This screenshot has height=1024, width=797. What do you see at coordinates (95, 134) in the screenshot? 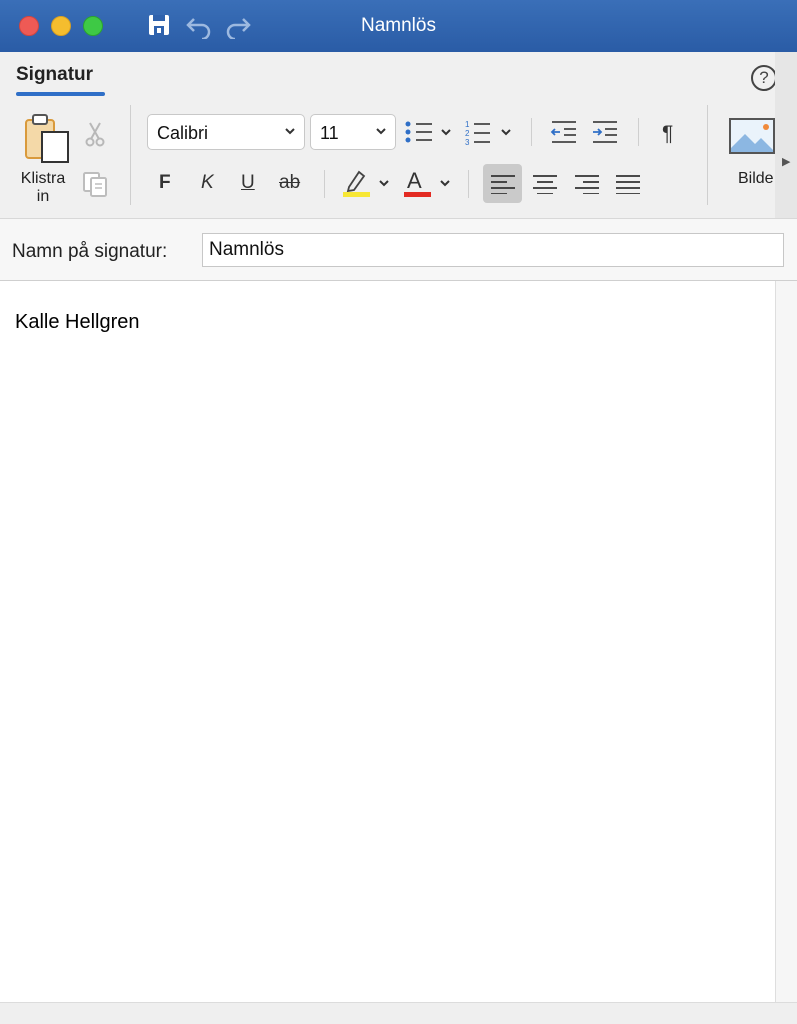
I see `cut-icon` at bounding box center [95, 134].